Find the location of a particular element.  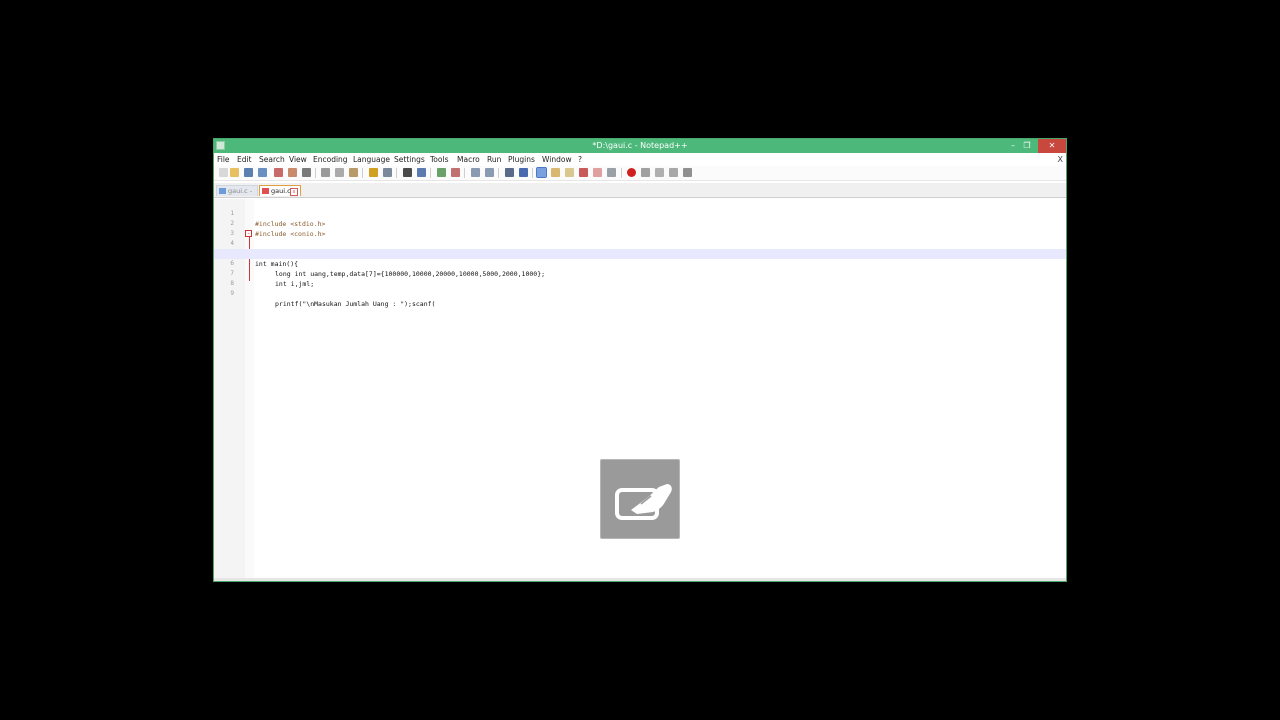

record-macro-icon is located at coordinates (631, 172).